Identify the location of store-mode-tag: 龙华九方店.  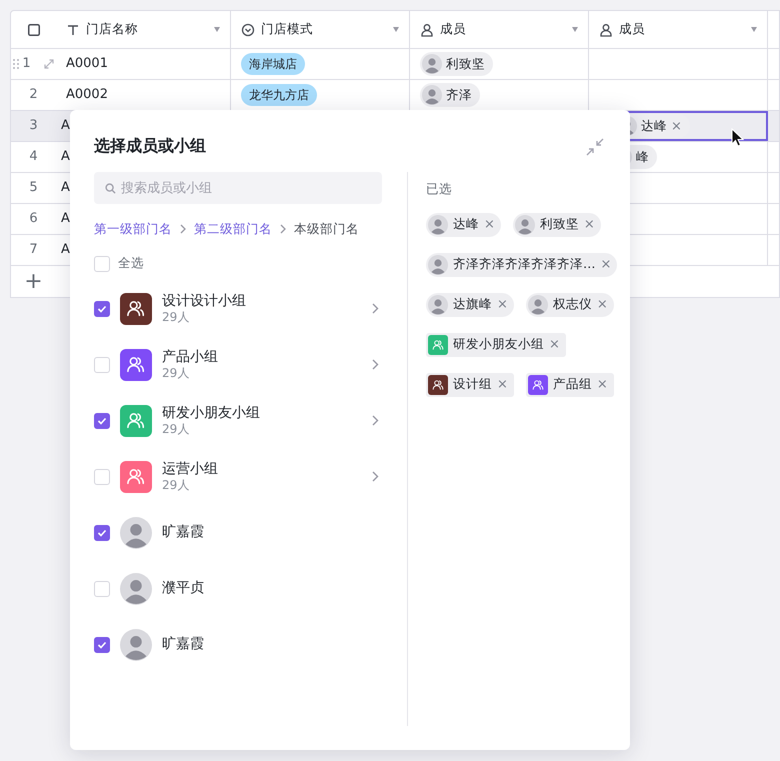
(279, 95).